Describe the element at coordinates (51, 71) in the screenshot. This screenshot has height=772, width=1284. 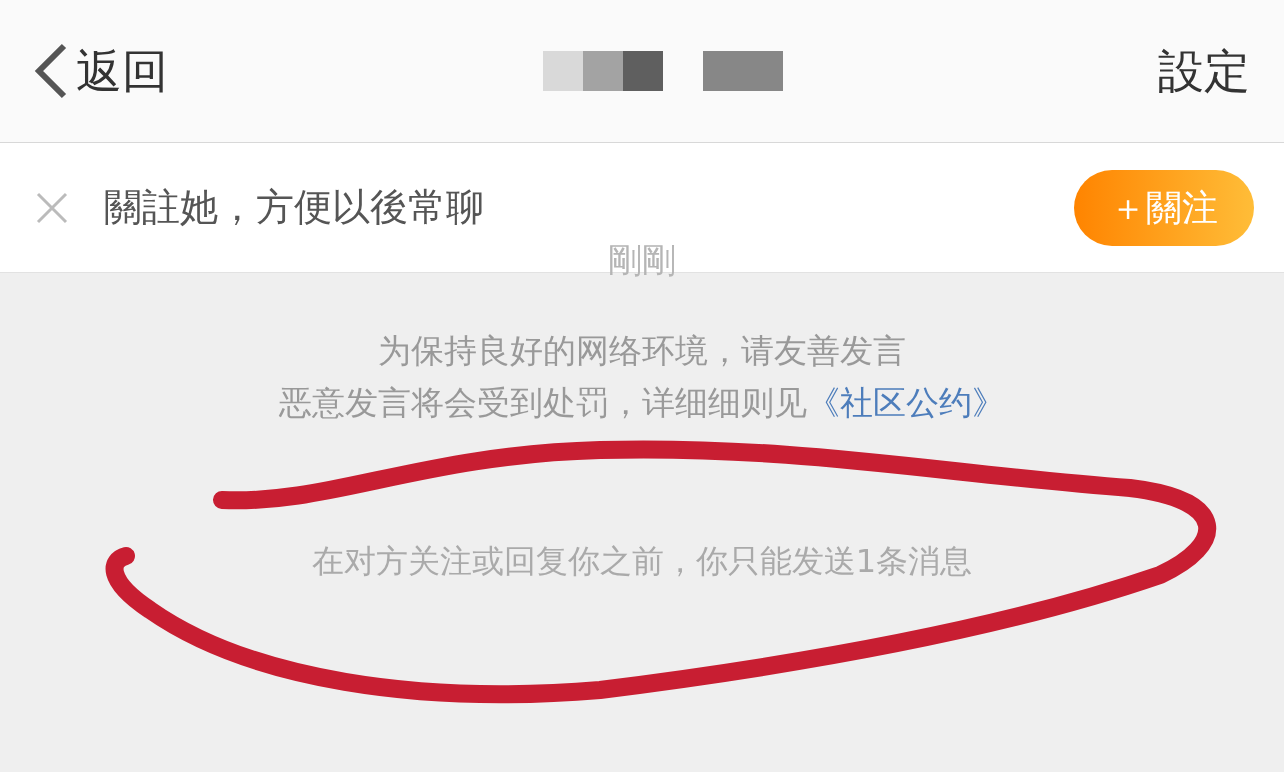
I see `back-chevron-icon` at that location.